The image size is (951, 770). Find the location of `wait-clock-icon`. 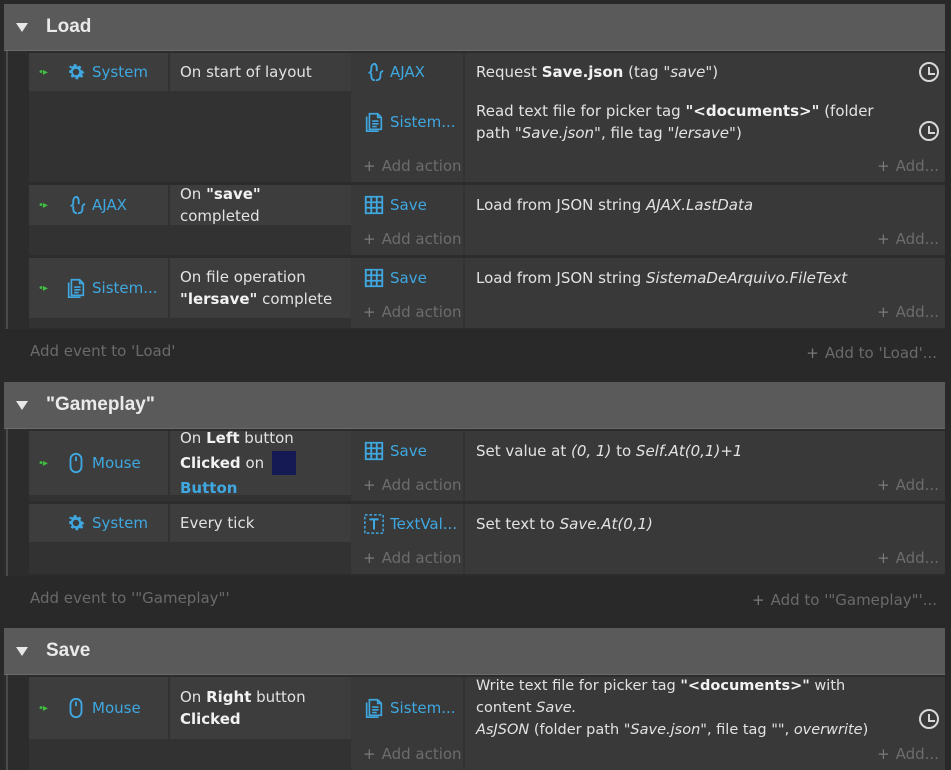

wait-clock-icon is located at coordinates (929, 72).